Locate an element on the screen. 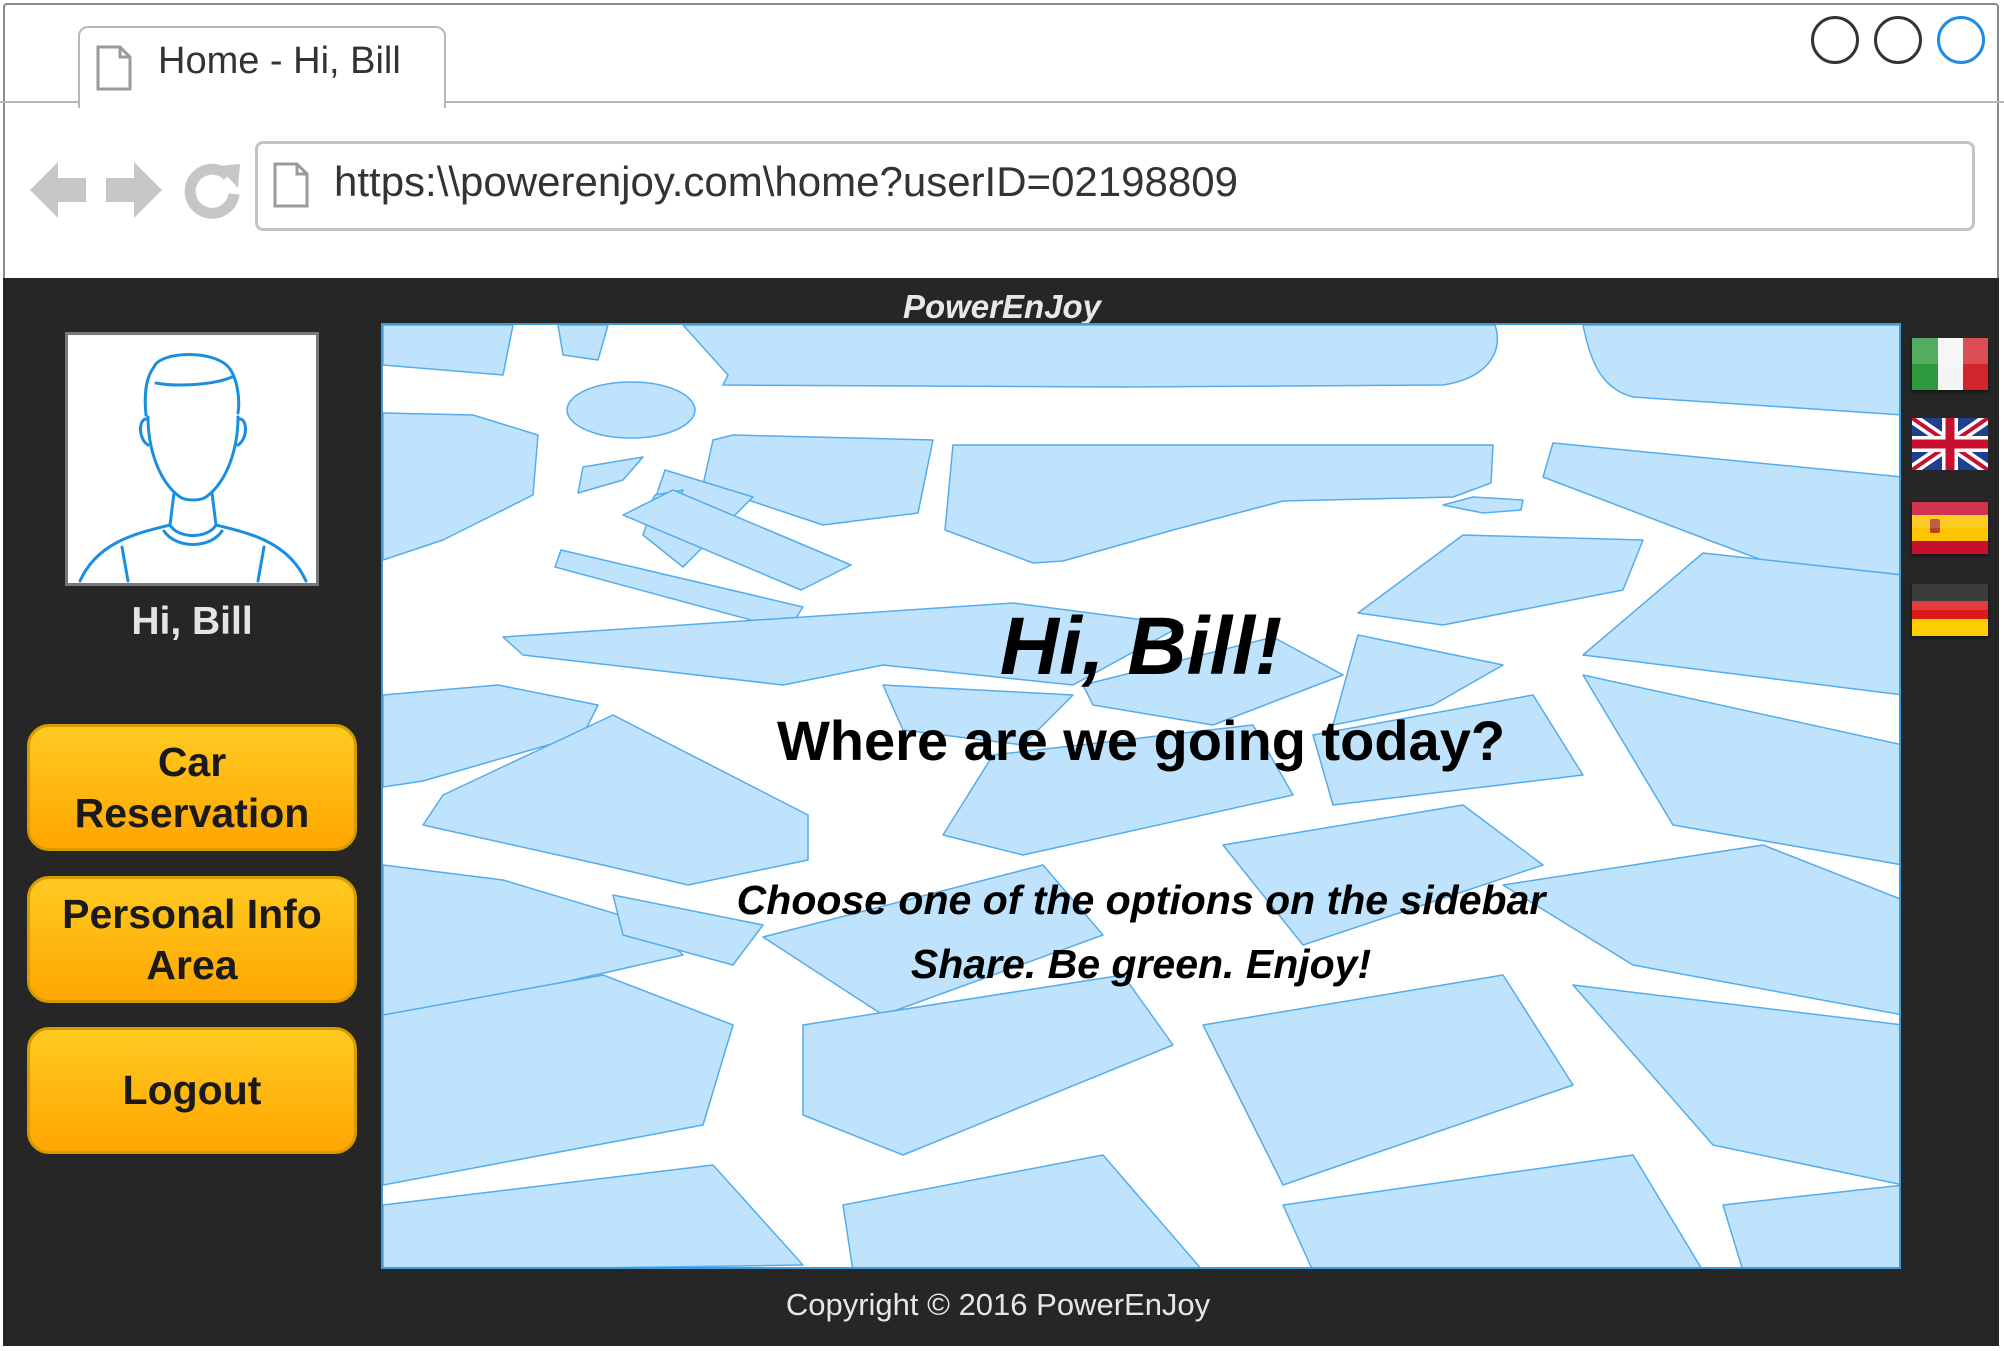 Image resolution: width=2004 pixels, height=1351 pixels. personal-info-area-button: Personal Info Area is located at coordinates (192, 939).